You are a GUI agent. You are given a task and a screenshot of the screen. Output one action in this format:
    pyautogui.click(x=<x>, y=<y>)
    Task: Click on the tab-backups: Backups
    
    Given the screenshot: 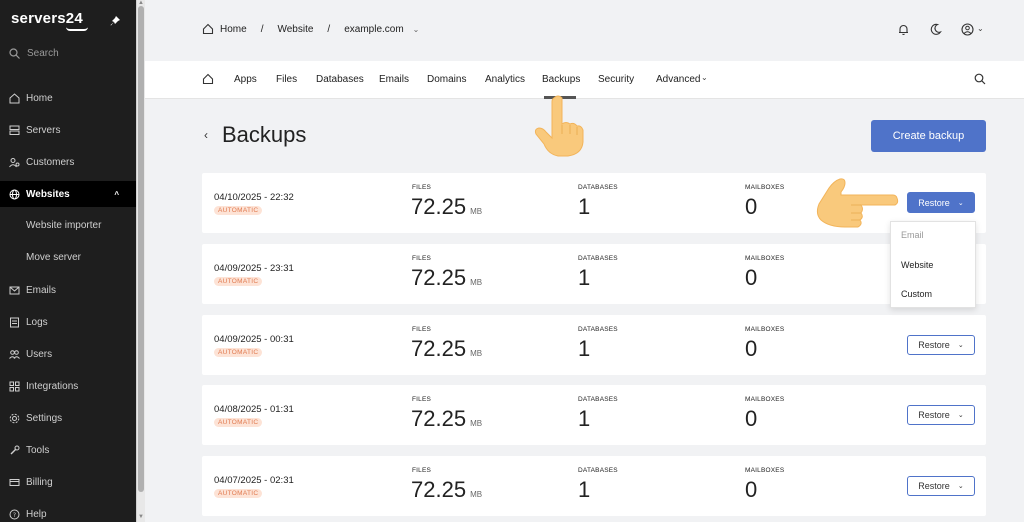 What is the action you would take?
    pyautogui.click(x=561, y=79)
    